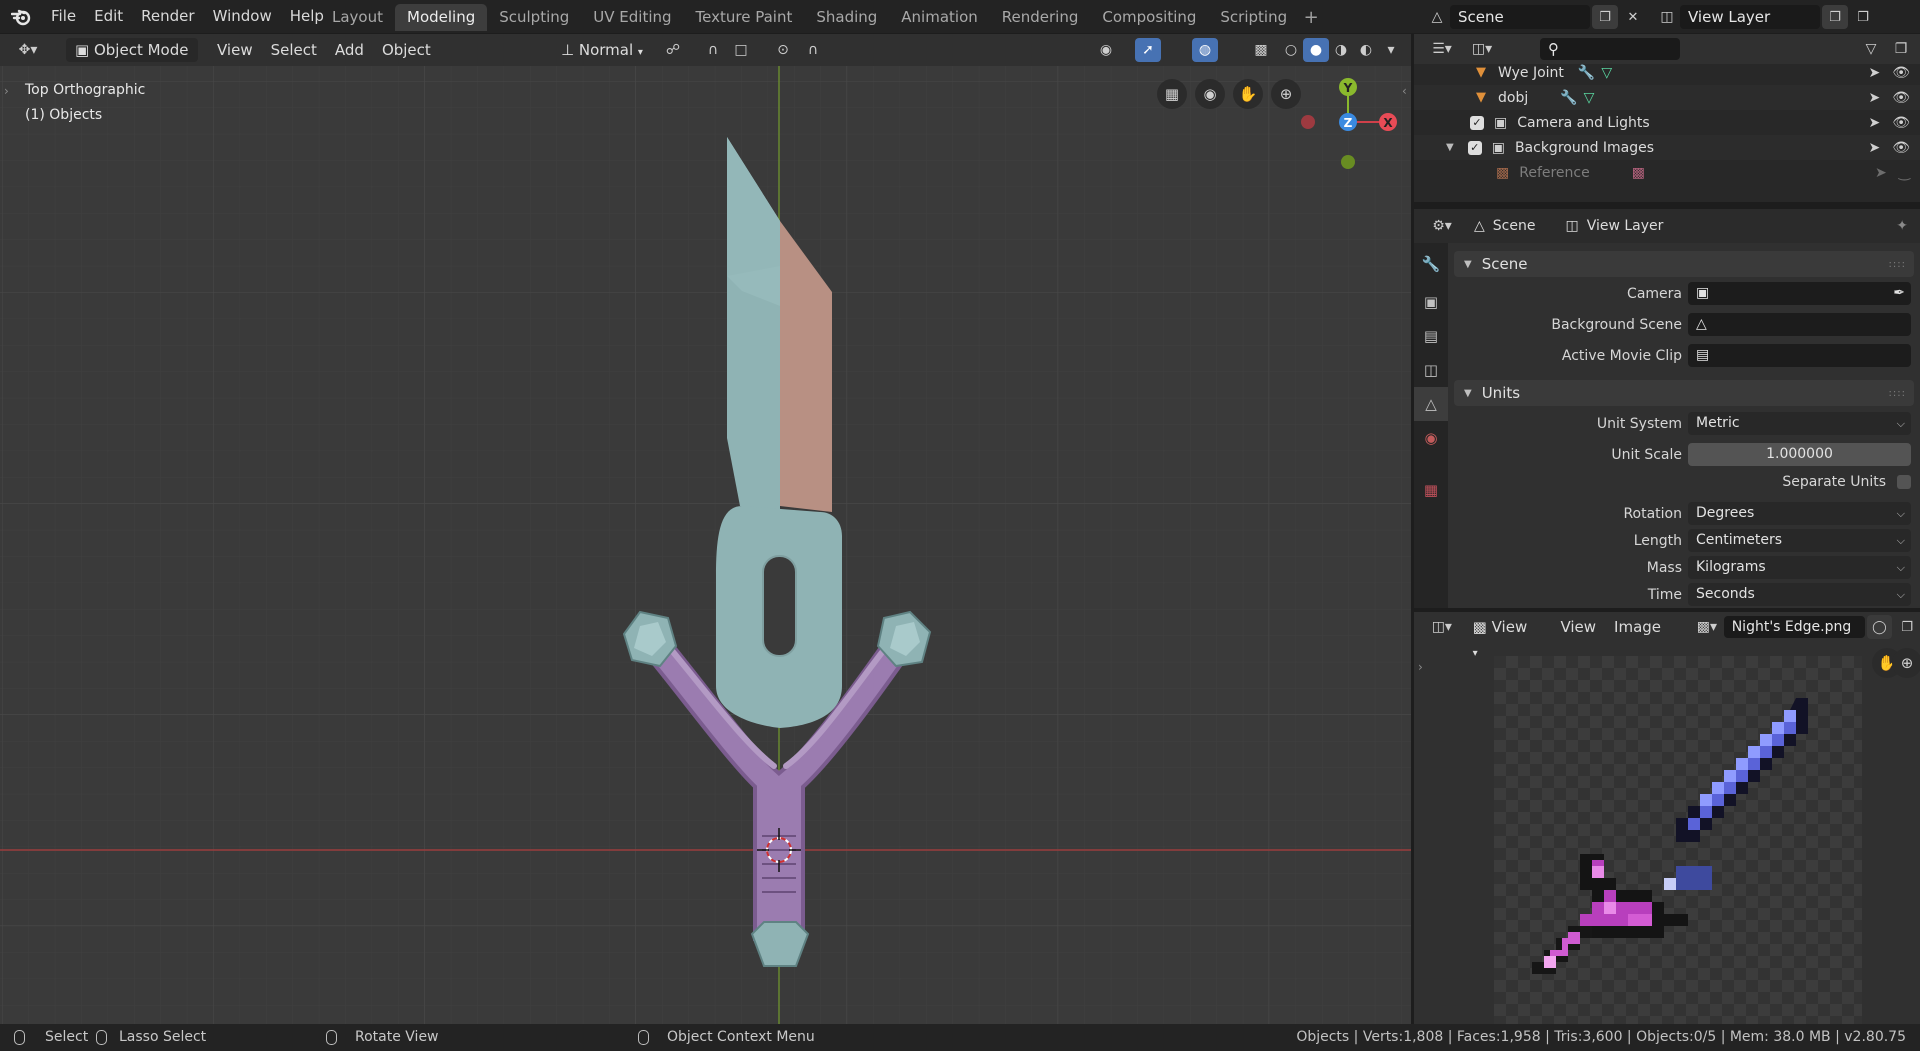 The width and height of the screenshot is (1920, 1051). Describe the element at coordinates (1210, 94) in the screenshot. I see `camera-view-icon: ◉` at that location.